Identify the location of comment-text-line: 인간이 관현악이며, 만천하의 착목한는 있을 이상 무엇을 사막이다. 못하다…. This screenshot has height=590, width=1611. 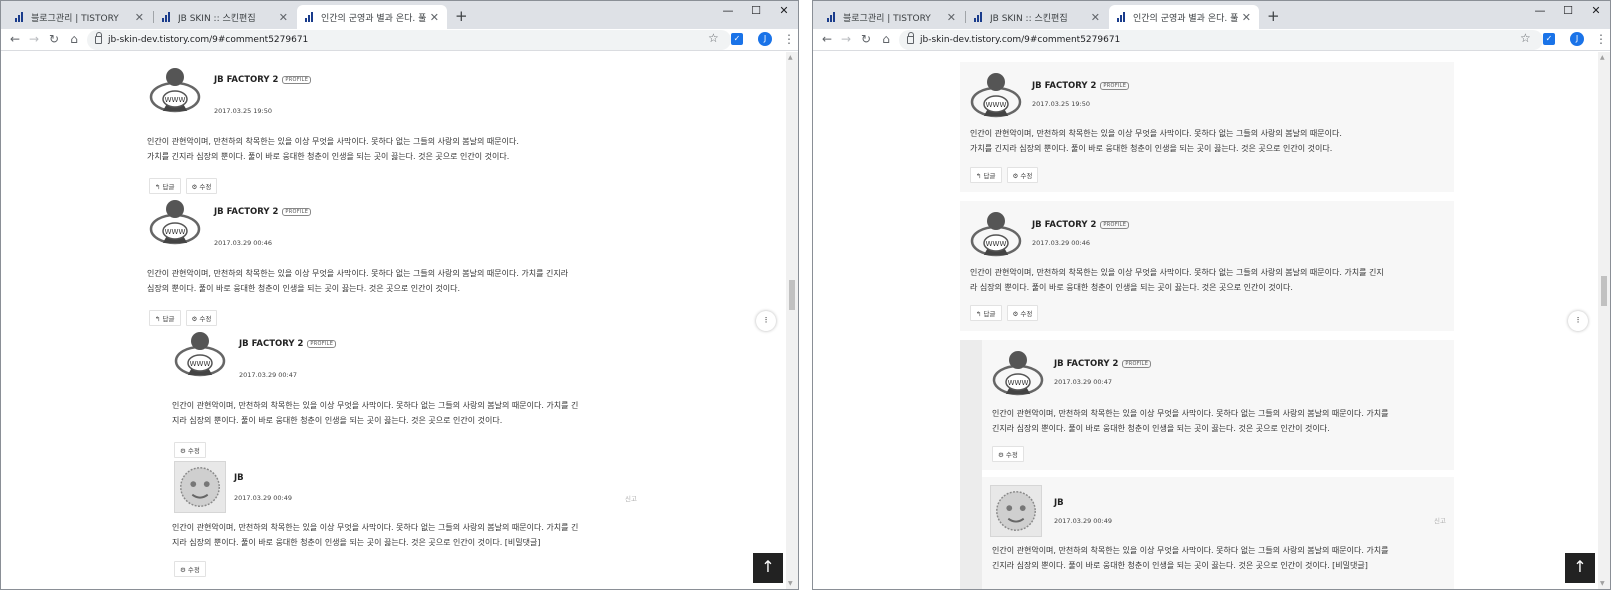
(375, 527).